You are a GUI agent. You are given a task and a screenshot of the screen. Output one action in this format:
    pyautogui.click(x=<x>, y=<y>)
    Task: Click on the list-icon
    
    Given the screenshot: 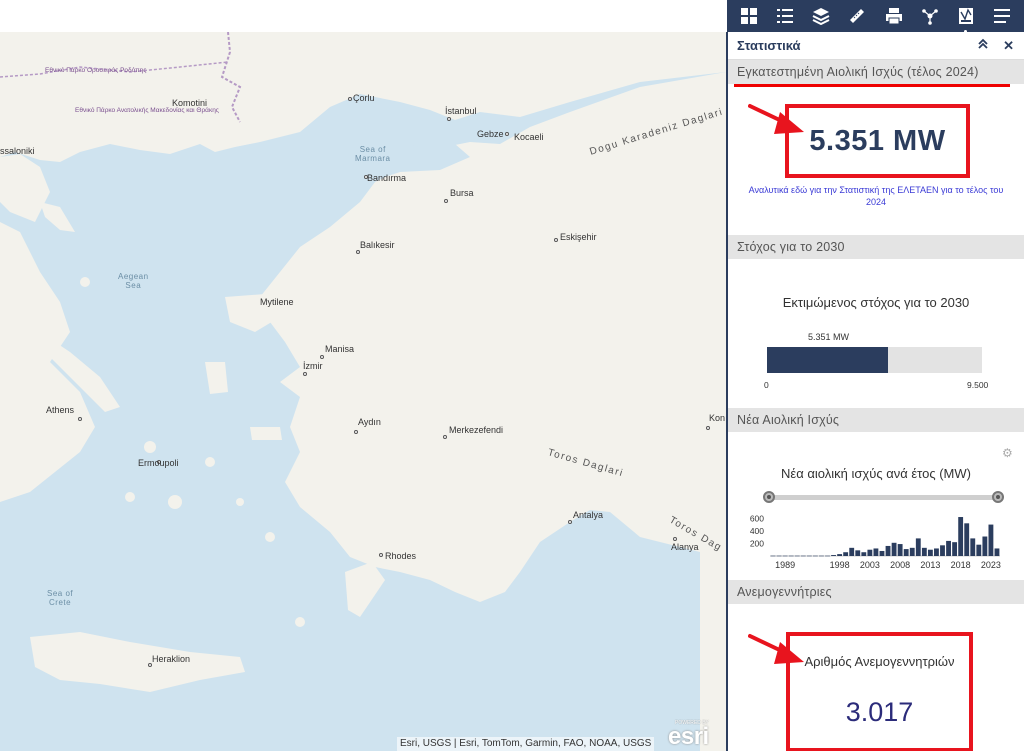 What is the action you would take?
    pyautogui.click(x=785, y=16)
    